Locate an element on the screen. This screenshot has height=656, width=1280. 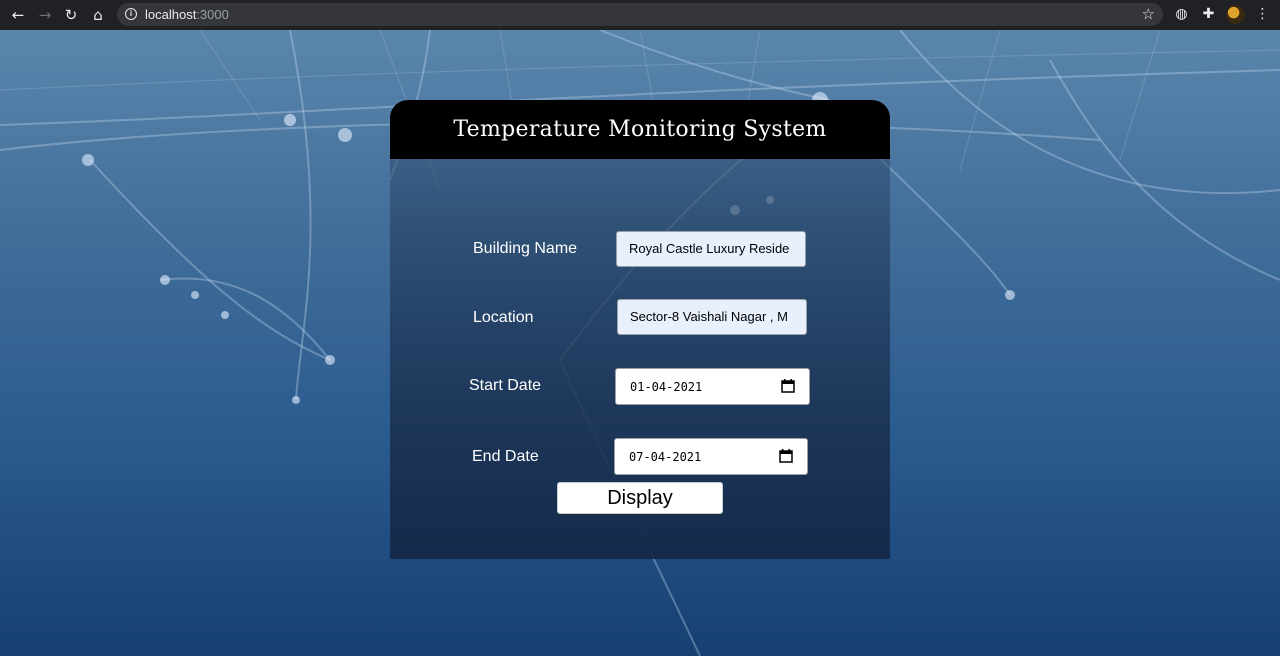
globe-icon: ◍ is located at coordinates (1181, 14).